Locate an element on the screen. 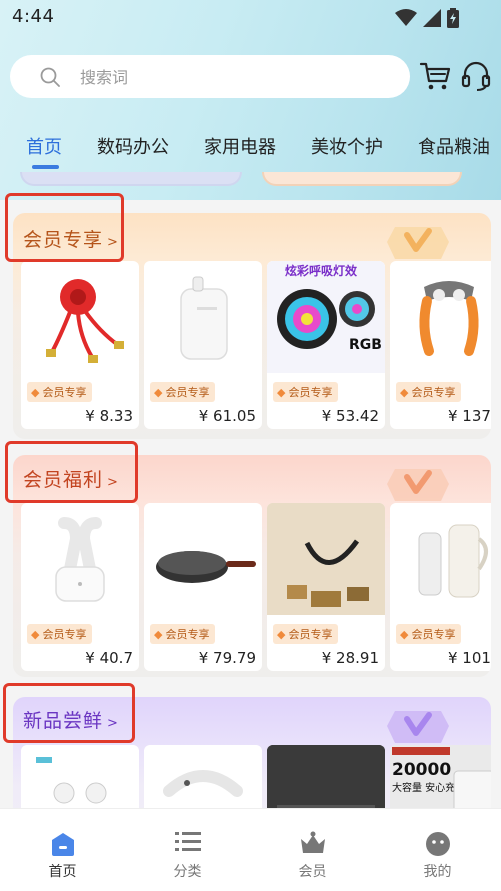  product-card: ◆ 会员专享 ¥ 40.7 is located at coordinates (80, 587).